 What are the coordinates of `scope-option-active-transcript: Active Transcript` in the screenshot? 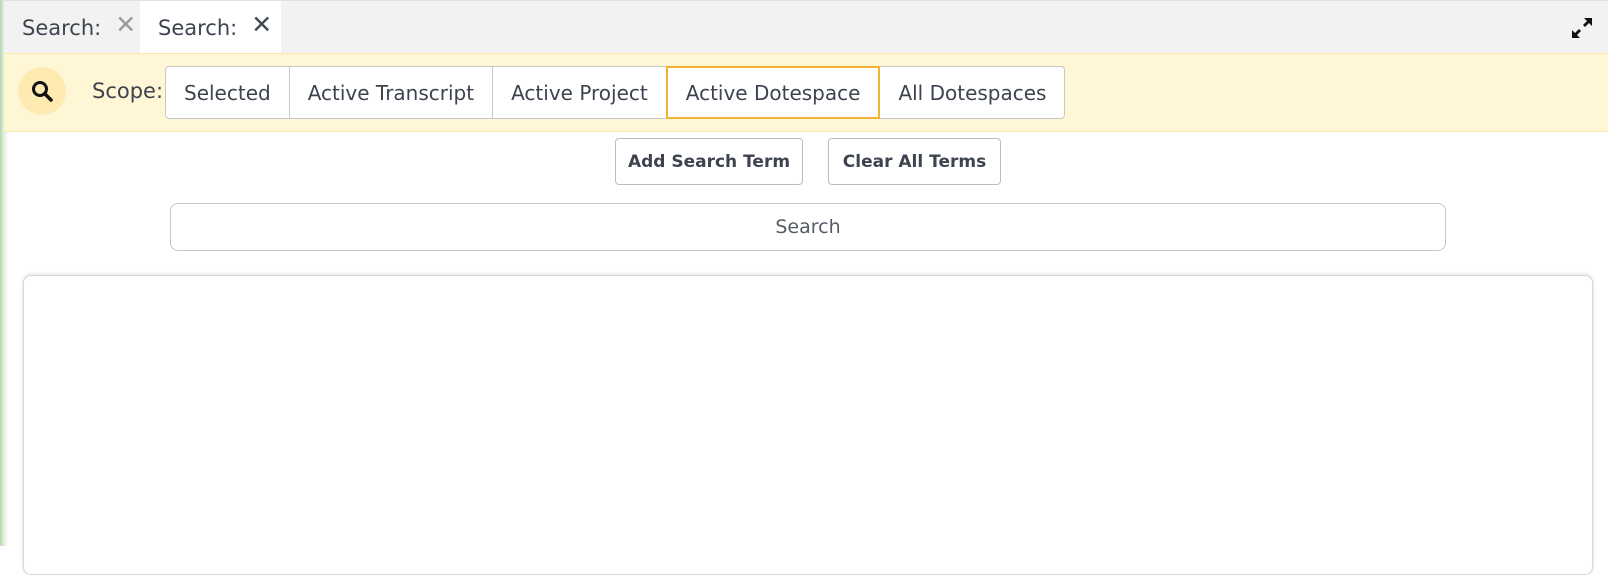 It's located at (391, 92).